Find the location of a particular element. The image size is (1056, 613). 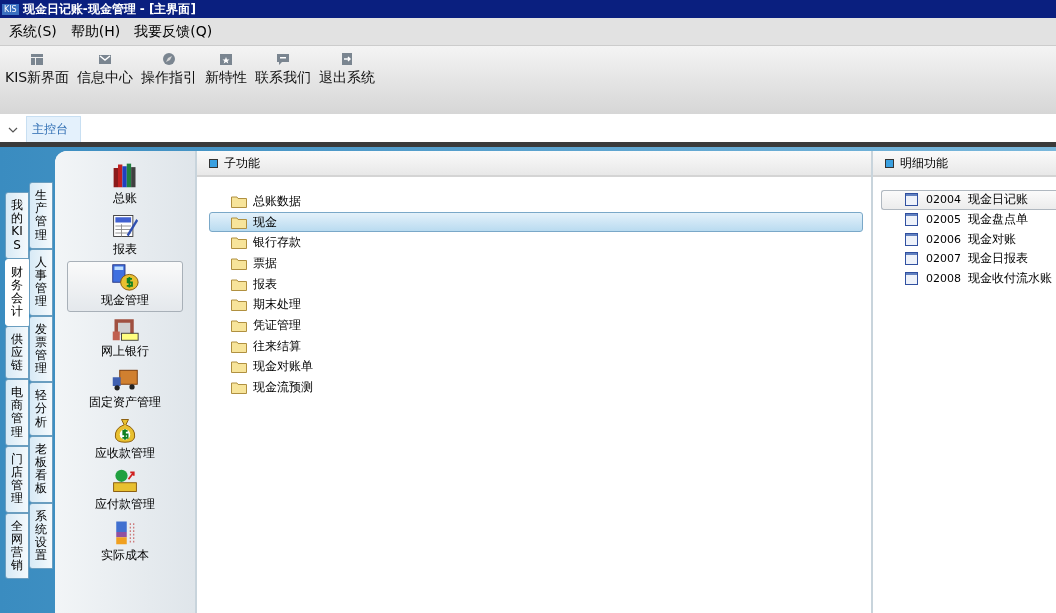

books-icon is located at coordinates (125, 175).